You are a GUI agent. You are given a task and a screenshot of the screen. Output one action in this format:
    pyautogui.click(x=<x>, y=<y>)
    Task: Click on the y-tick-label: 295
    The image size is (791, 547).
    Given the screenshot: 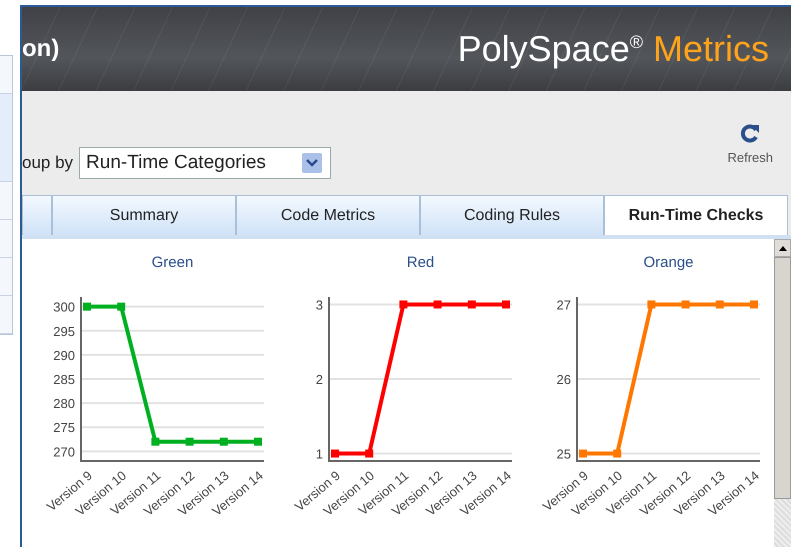 What is the action you would take?
    pyautogui.click(x=64, y=331)
    